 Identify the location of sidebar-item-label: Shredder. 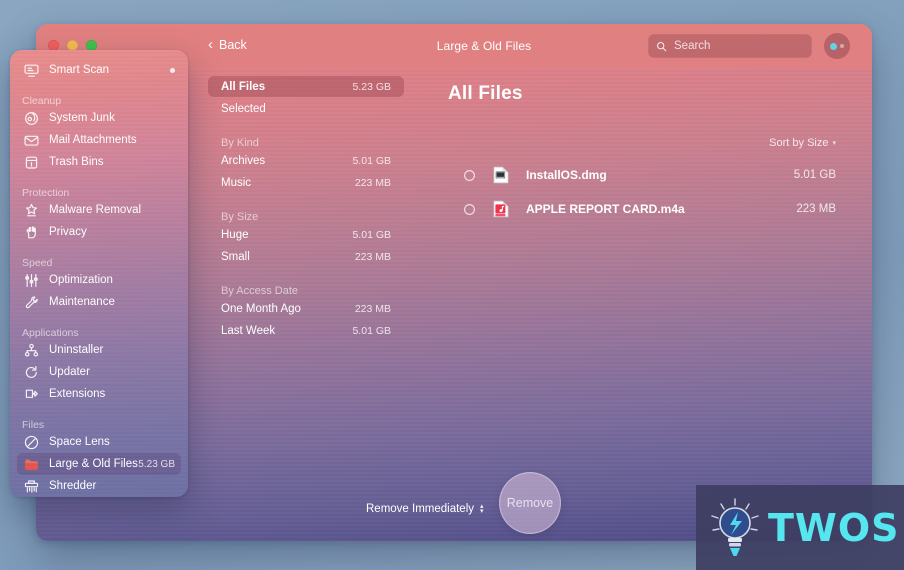
(73, 486).